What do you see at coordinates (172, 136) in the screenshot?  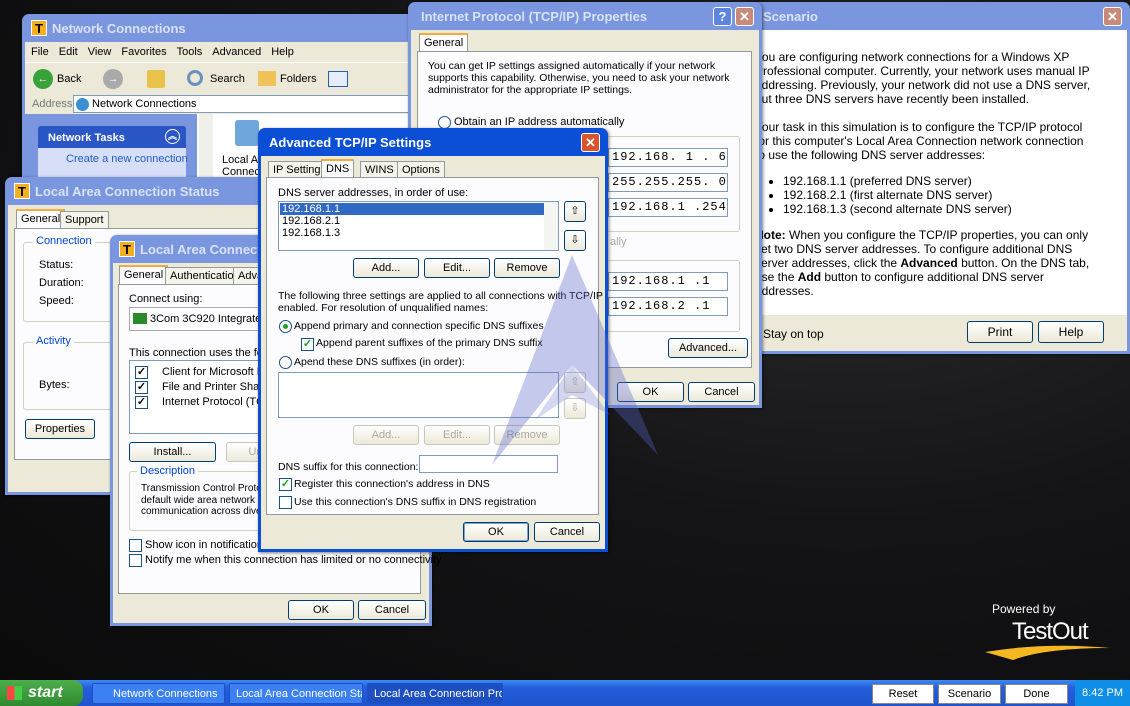 I see `collapse-chevron-icon: ︽` at bounding box center [172, 136].